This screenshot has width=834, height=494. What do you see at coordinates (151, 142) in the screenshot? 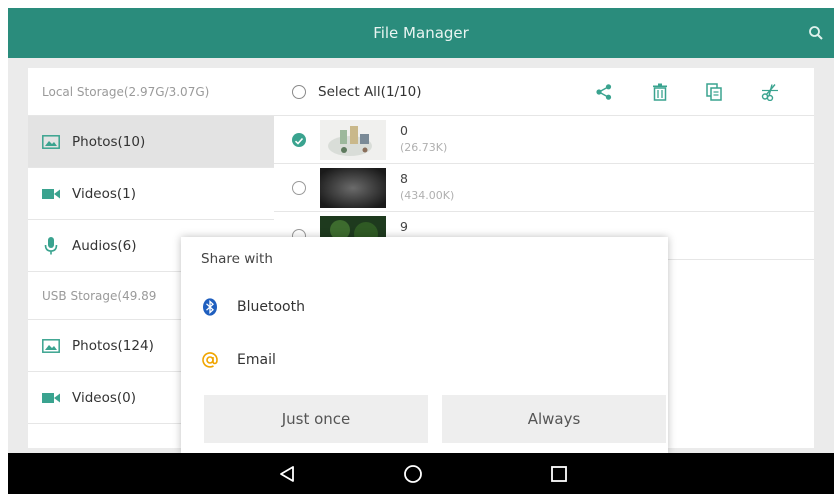
I see `sidebar-item-local-photos: Photos(10)` at bounding box center [151, 142].